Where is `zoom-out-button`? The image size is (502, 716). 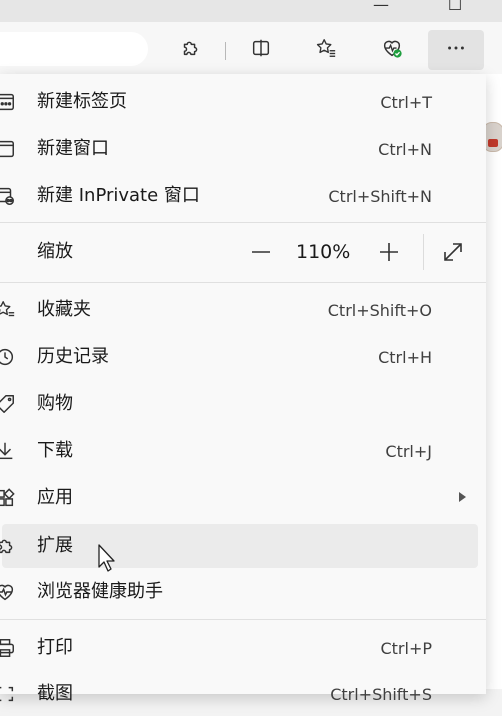
zoom-out-button is located at coordinates (261, 252).